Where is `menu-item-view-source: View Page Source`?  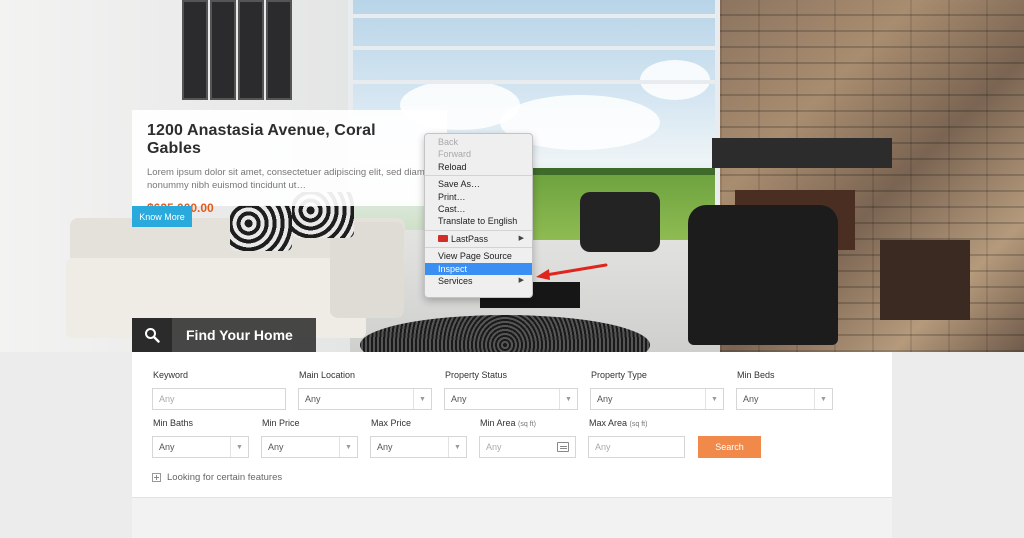
menu-item-view-source: View Page Source is located at coordinates (478, 256).